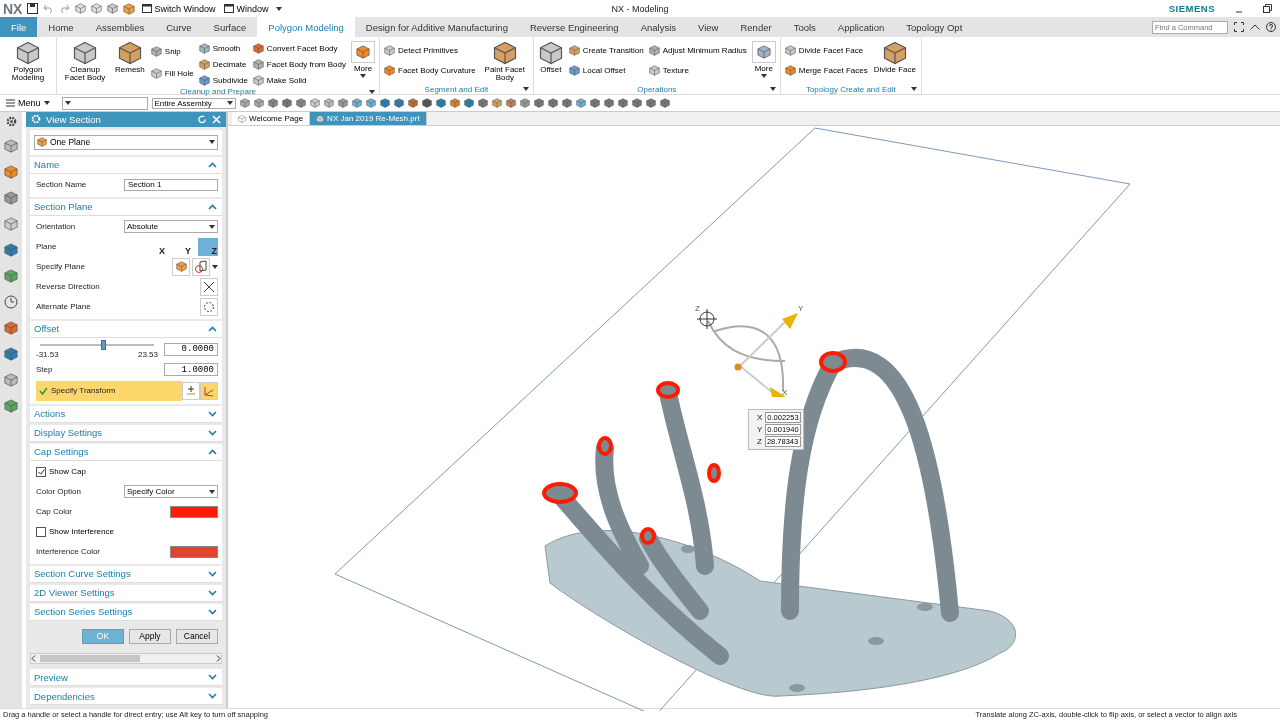 This screenshot has width=1280, height=720. I want to click on ribbon-tab: Curve, so click(179, 27).